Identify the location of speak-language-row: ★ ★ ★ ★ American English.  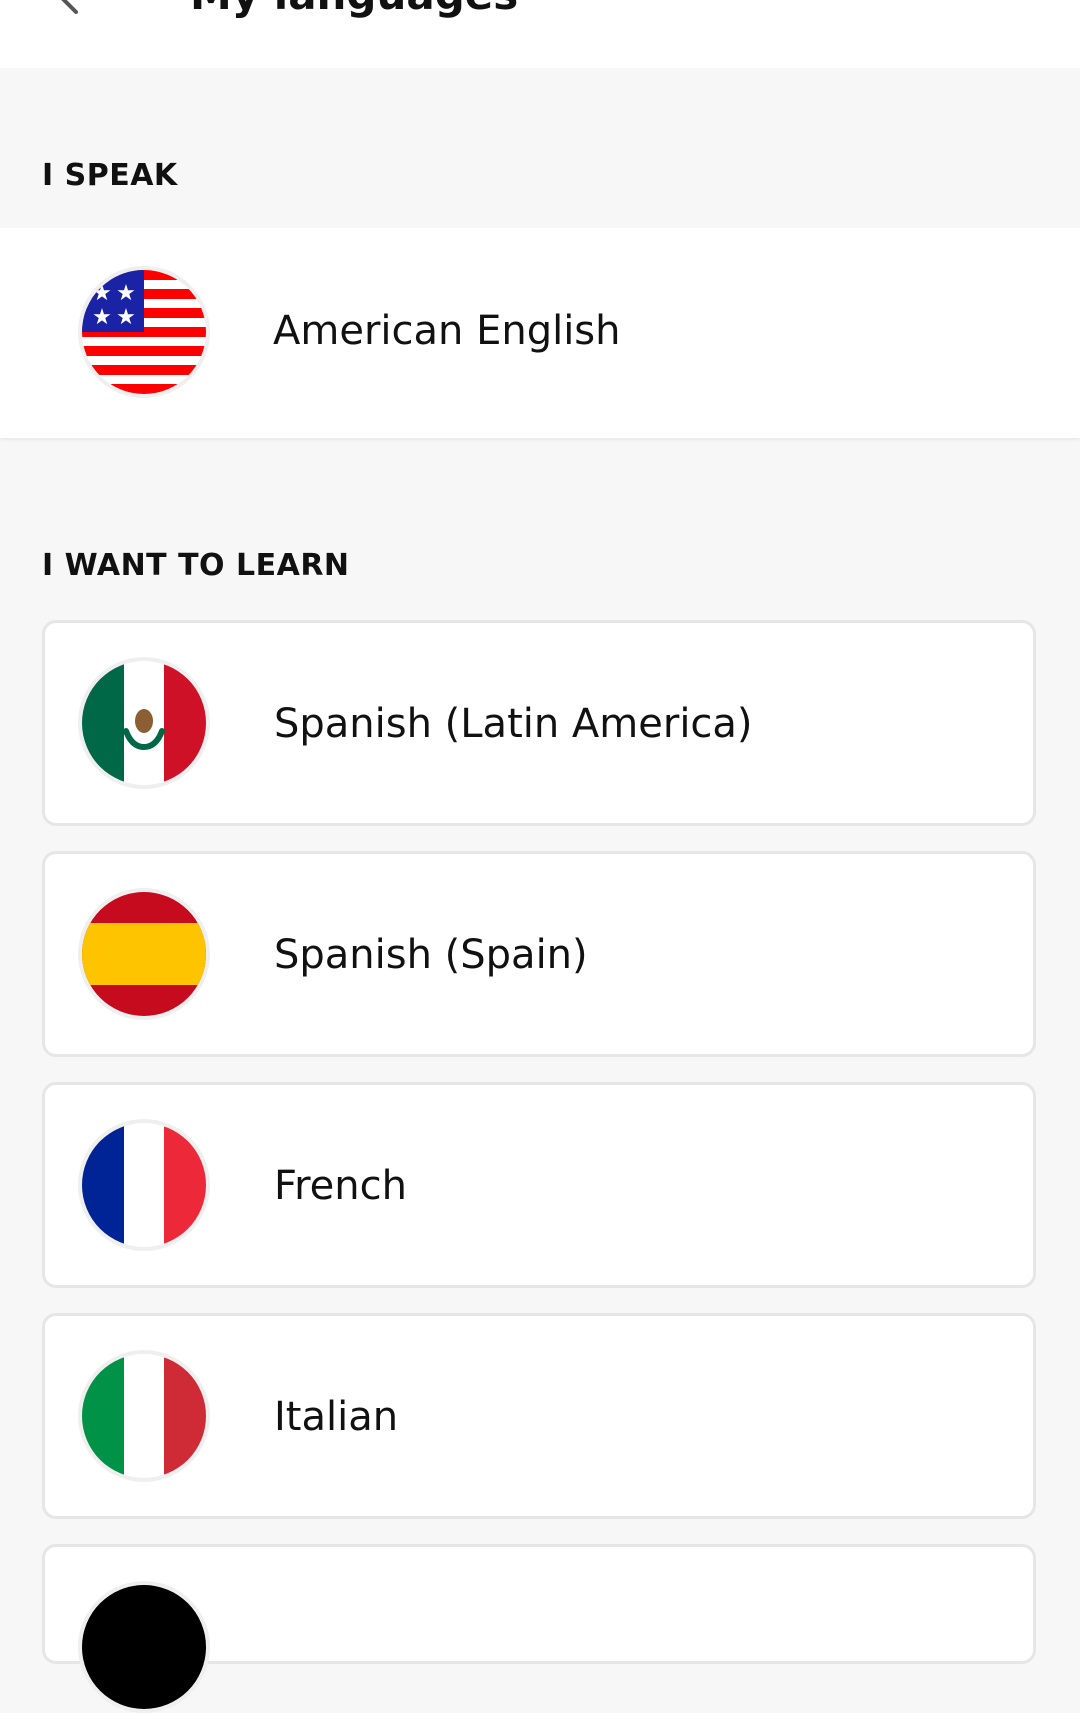
(540, 333).